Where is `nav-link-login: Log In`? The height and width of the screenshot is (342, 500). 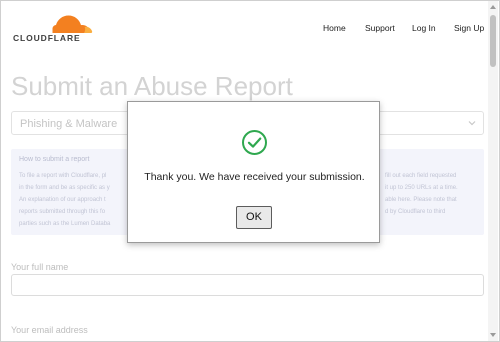
nav-link-login: Log In is located at coordinates (424, 28).